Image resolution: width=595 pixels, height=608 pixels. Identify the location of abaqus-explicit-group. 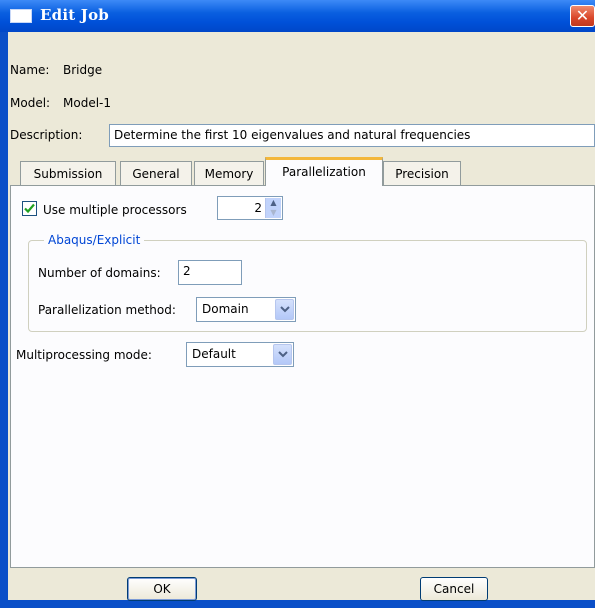
(307, 286).